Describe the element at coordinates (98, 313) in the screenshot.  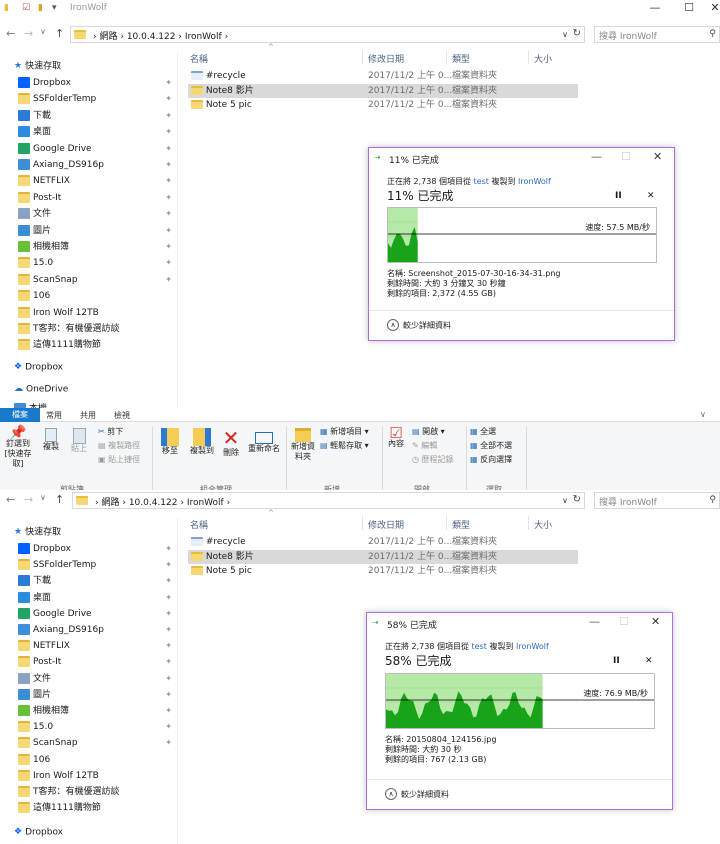
I see `sidebar-item: Iron Wolf 12TB` at that location.